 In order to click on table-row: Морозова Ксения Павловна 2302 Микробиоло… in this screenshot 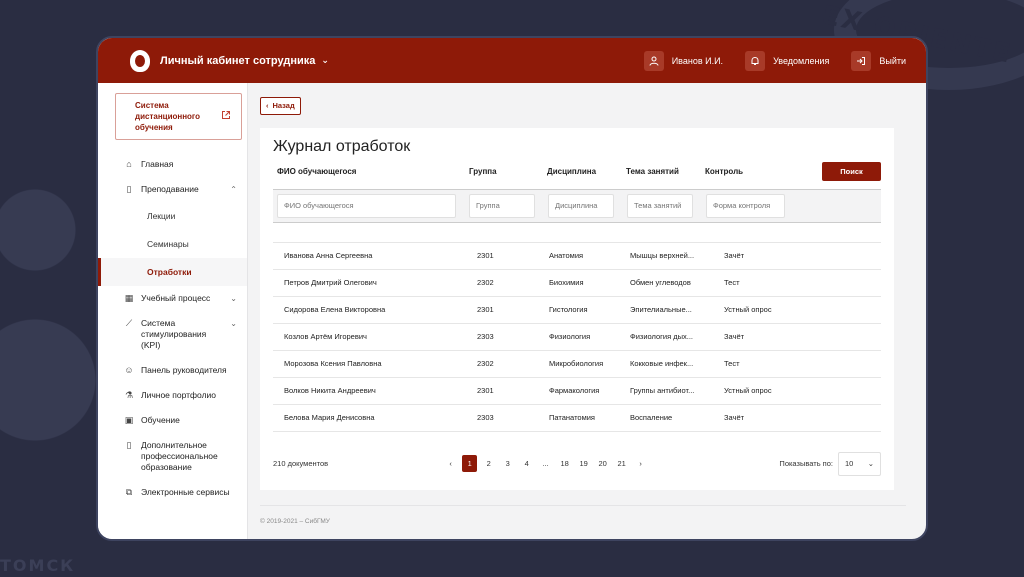, I will do `click(577, 364)`.